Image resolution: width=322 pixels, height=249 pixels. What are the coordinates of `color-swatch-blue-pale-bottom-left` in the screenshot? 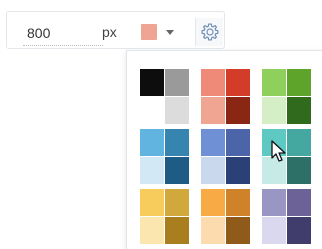 It's located at (213, 170).